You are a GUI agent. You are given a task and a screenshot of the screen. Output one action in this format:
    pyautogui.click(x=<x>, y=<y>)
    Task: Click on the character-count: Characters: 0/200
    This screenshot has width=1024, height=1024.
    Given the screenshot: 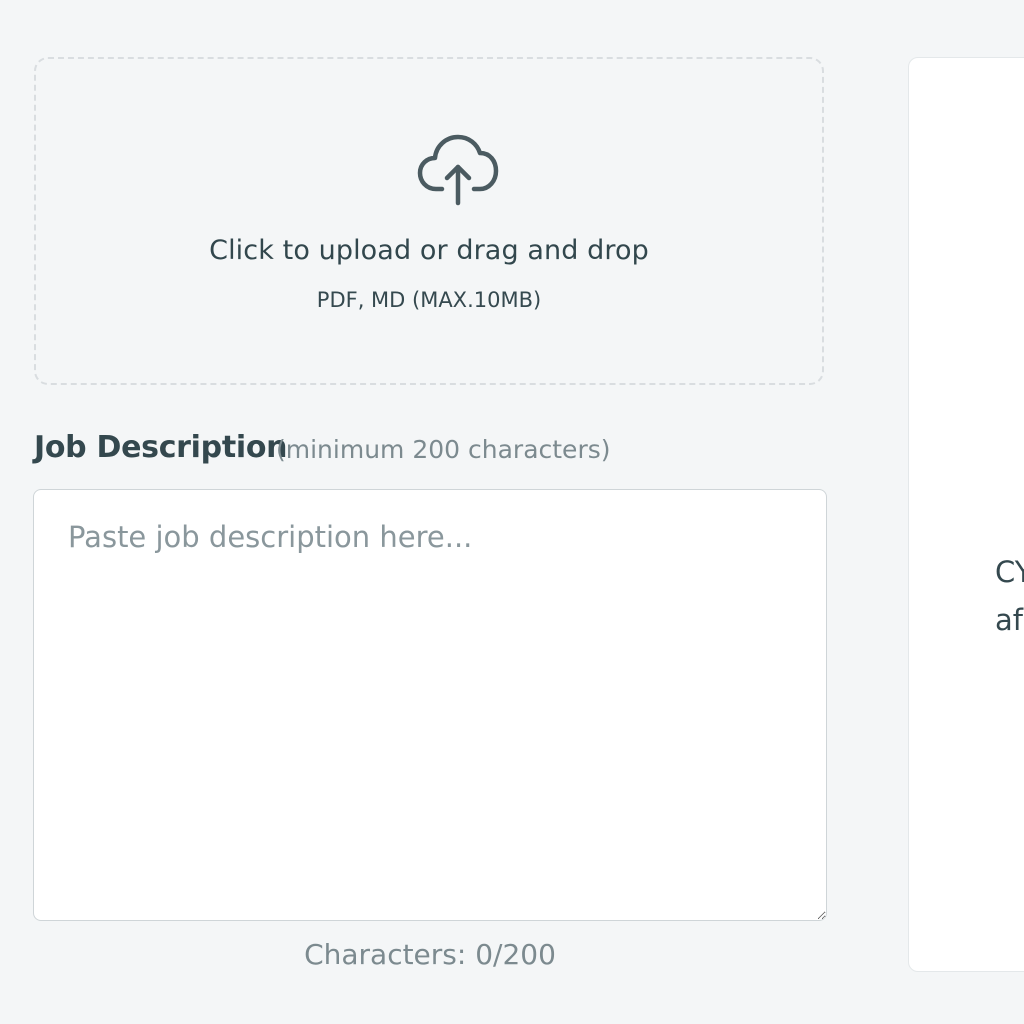 What is the action you would take?
    pyautogui.click(x=430, y=954)
    